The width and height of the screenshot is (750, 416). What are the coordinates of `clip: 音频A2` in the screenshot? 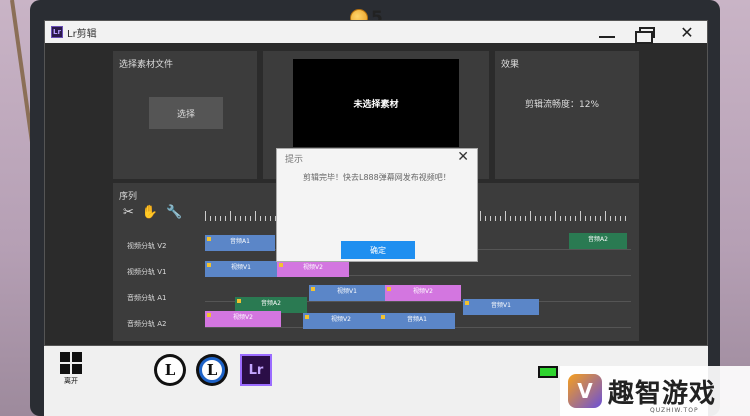 It's located at (598, 241).